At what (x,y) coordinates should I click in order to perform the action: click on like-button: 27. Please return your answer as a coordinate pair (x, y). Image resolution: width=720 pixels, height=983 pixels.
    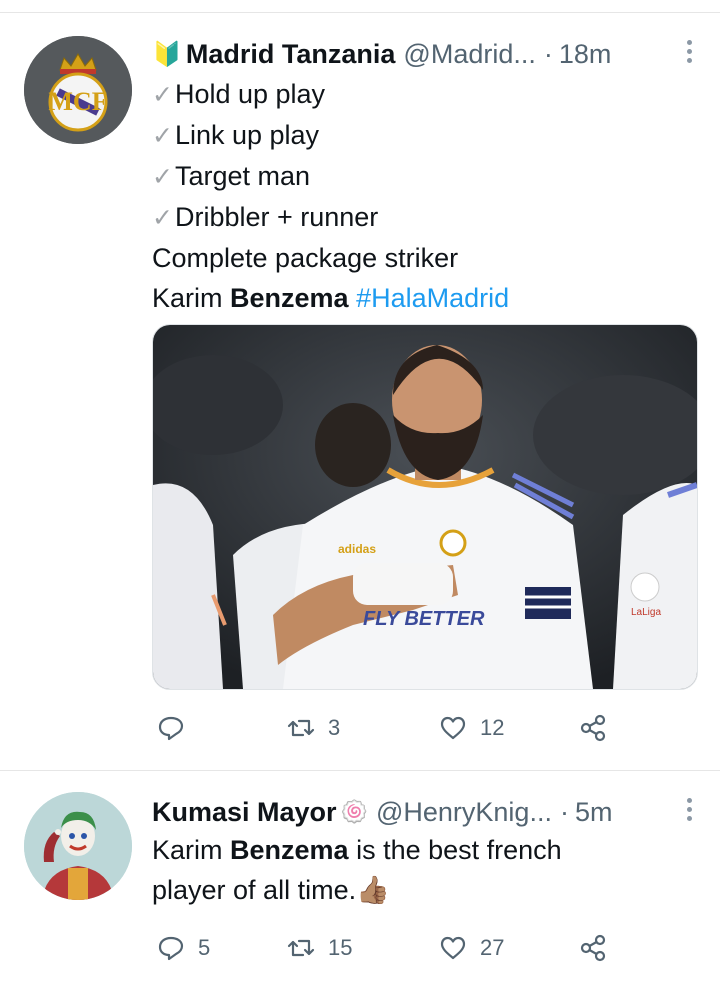
    Looking at the image, I should click on (471, 948).